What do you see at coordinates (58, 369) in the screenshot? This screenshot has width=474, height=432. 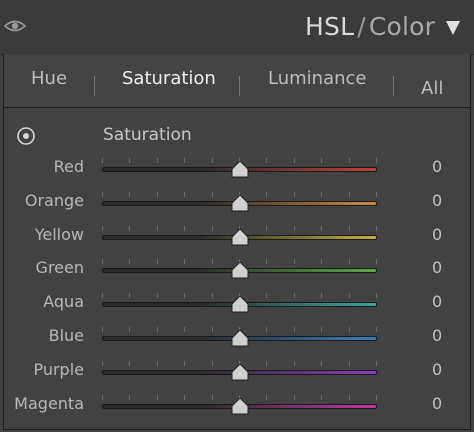 I see `slider-label: Purple` at bounding box center [58, 369].